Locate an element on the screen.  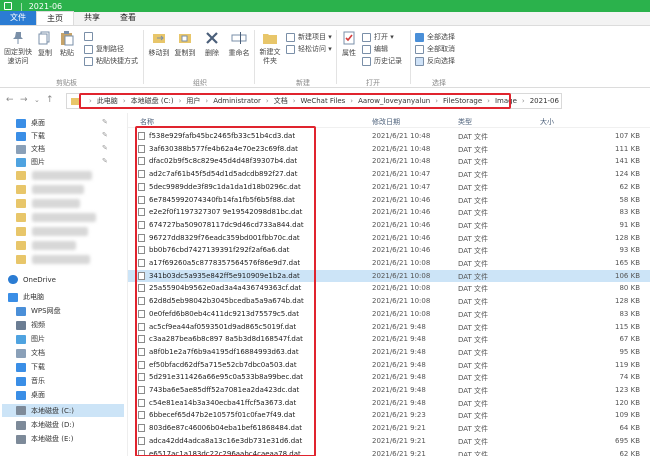
sidebar-item-videos: 视频 is located at coordinates (30, 325).